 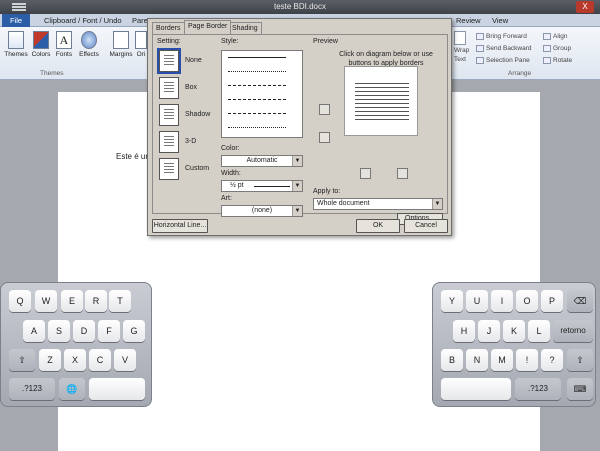 What do you see at coordinates (169, 169) in the screenshot?
I see `setting-custom-icon` at bounding box center [169, 169].